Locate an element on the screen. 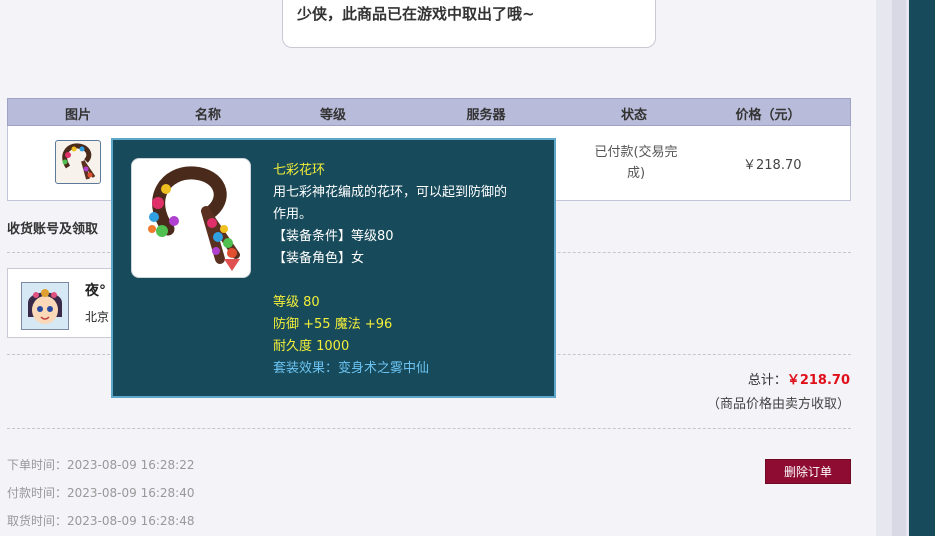 Image resolution: width=935 pixels, height=536 pixels. order-time-label: 下单时间： is located at coordinates (37, 465).